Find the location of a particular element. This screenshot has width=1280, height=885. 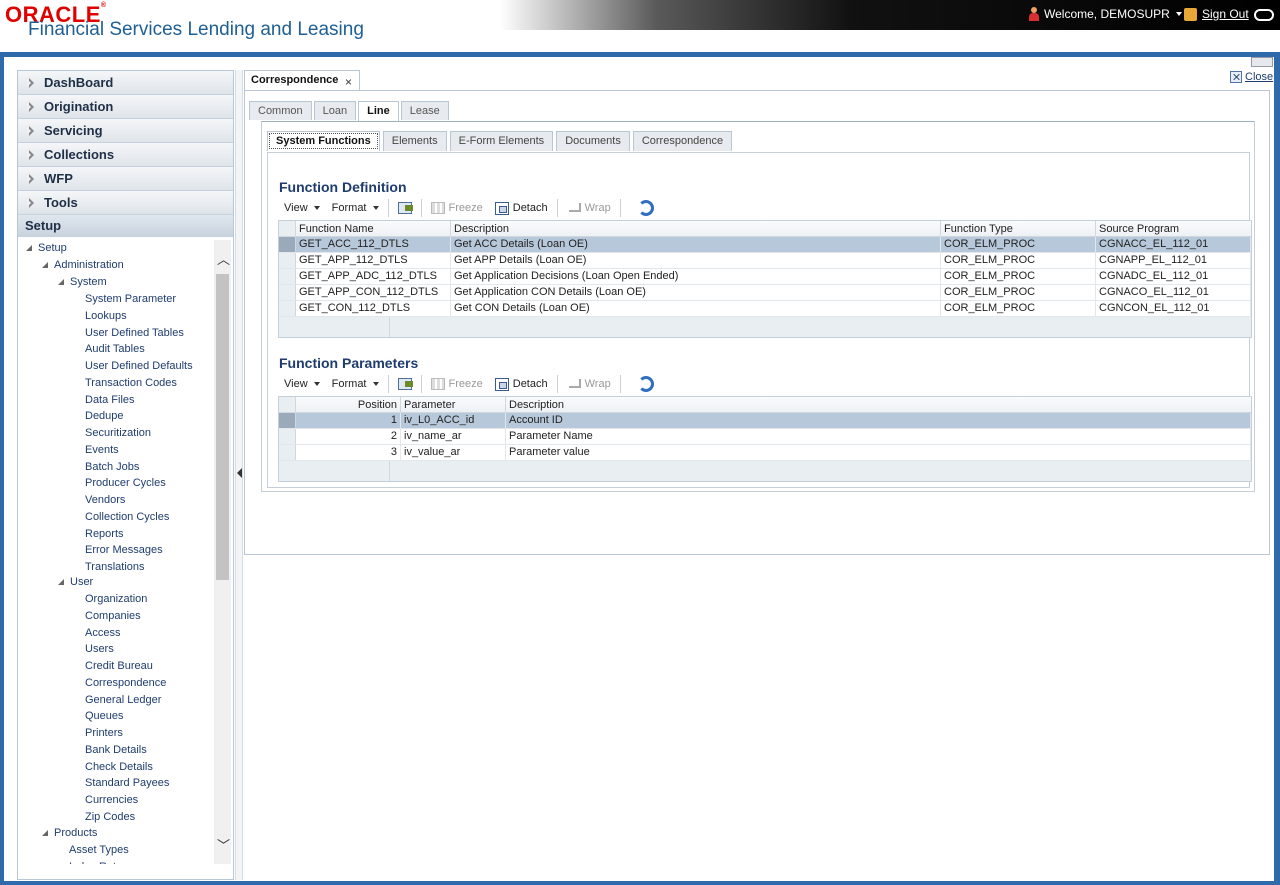

tree-item: Reports is located at coordinates (104, 534).